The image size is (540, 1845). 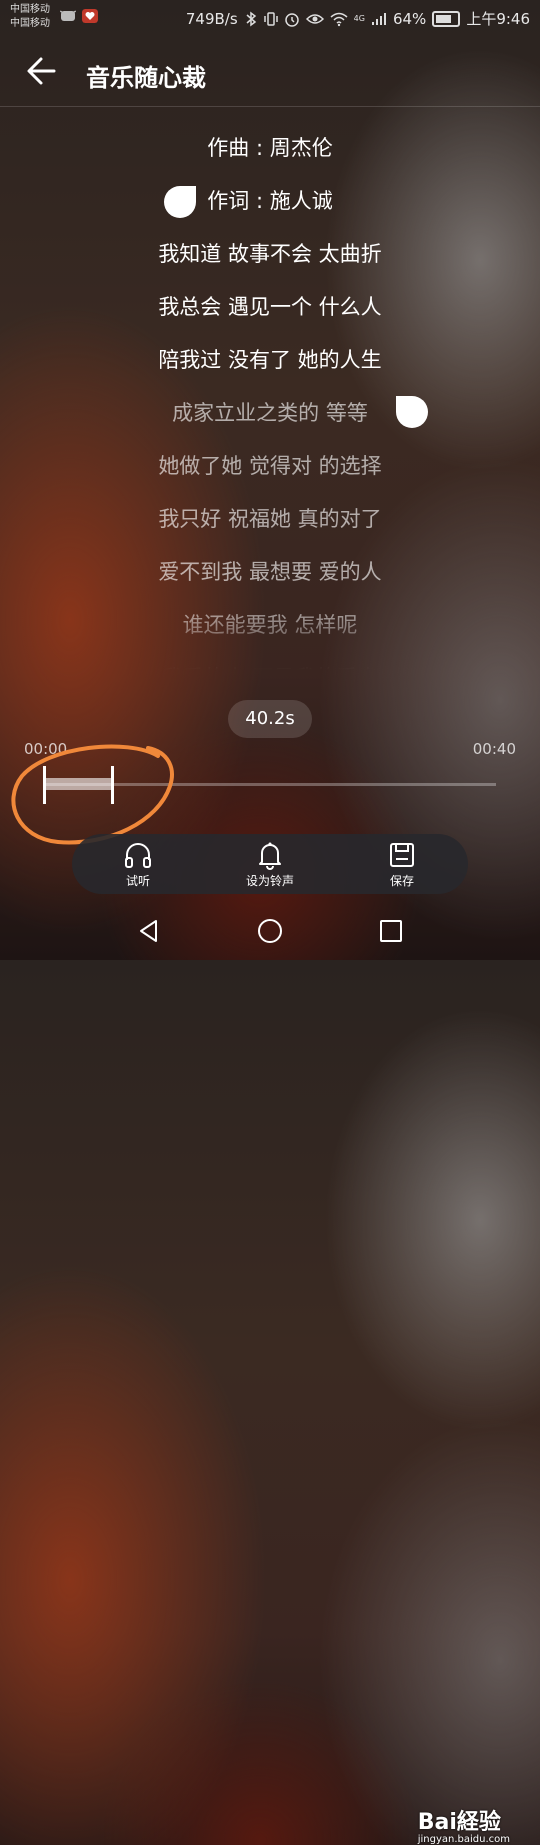 What do you see at coordinates (270, 625) in the screenshot?
I see `lyric-line: 谁还能要我 怎样呢` at bounding box center [270, 625].